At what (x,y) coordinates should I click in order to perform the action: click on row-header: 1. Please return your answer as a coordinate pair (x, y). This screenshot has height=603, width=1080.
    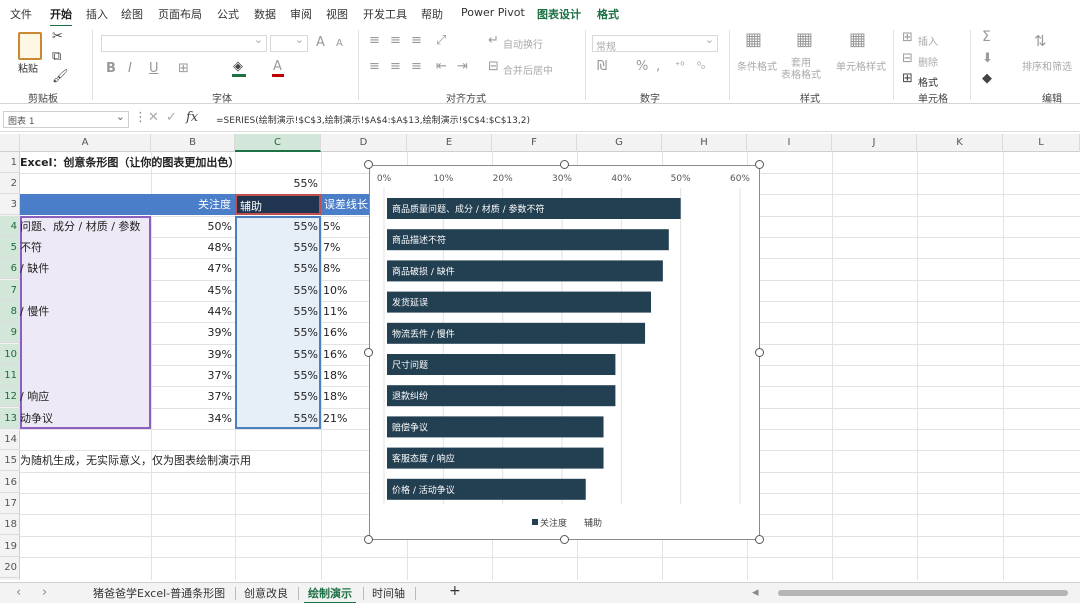
    Looking at the image, I should click on (10, 162).